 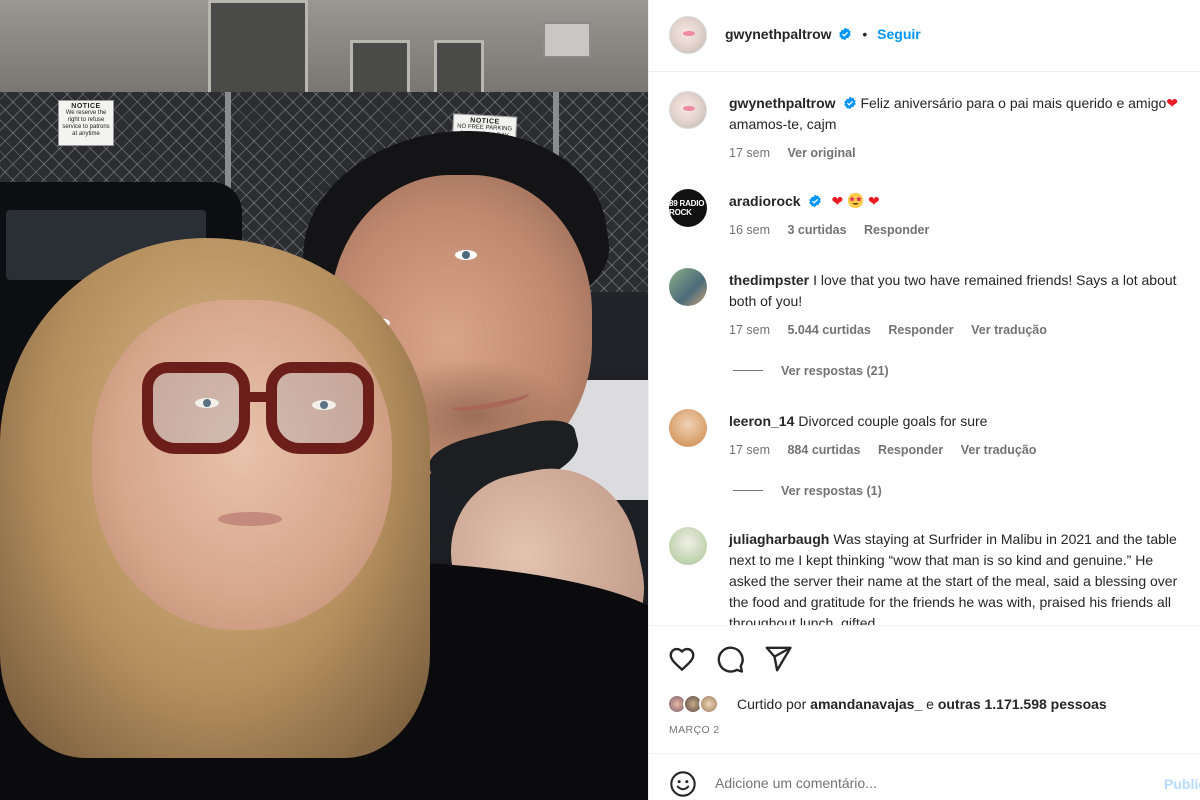 I want to click on caption-username: gwynethpaltrow, so click(x=782, y=103).